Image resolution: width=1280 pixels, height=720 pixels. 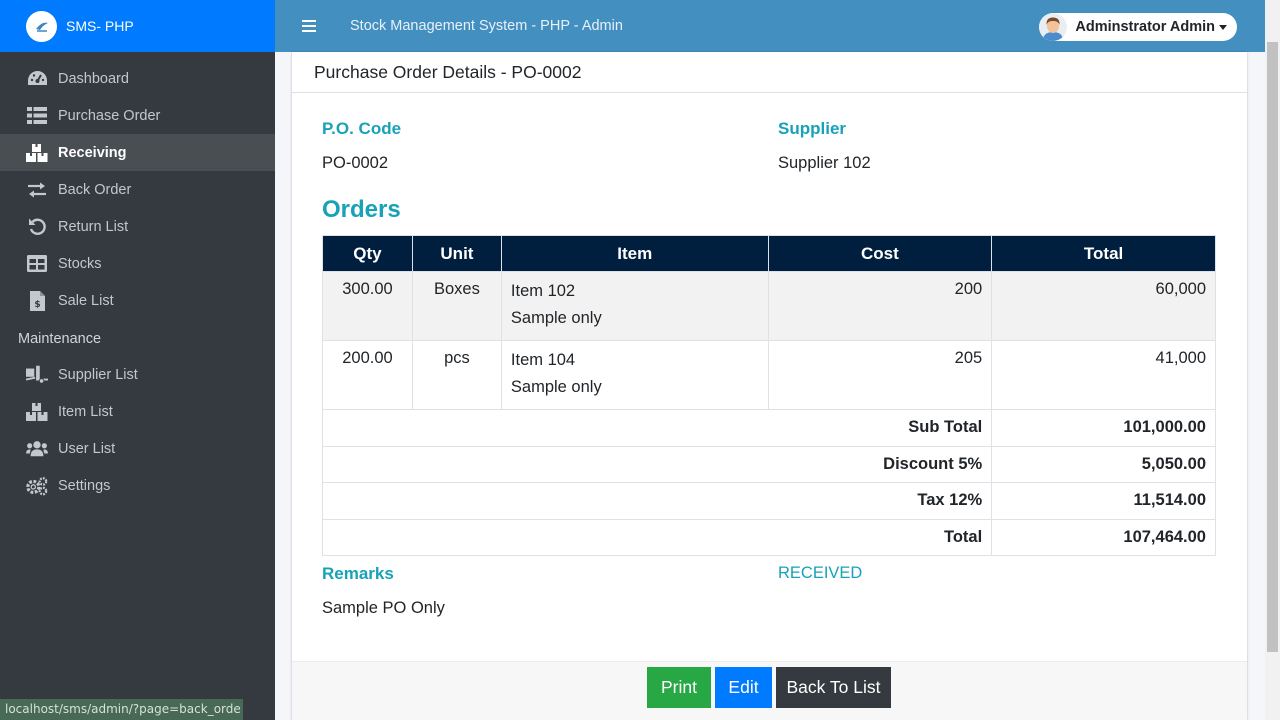 What do you see at coordinates (1103, 375) in the screenshot?
I see `total-cell: 41,000` at bounding box center [1103, 375].